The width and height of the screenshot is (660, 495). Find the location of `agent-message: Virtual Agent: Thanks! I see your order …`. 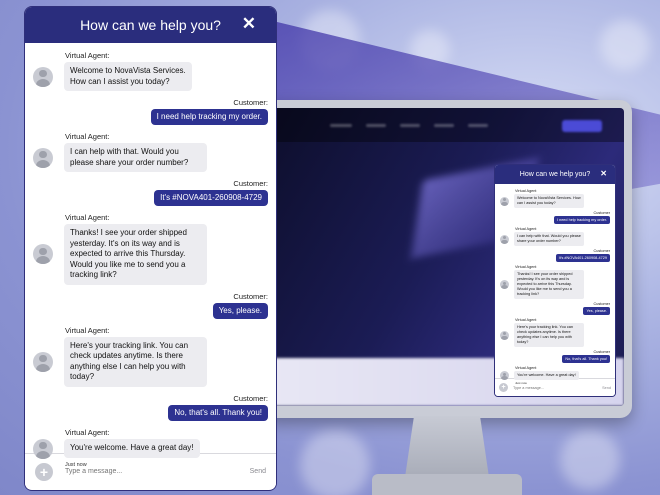

agent-message: Virtual Agent: Thanks! I see your order … is located at coordinates (150, 249).